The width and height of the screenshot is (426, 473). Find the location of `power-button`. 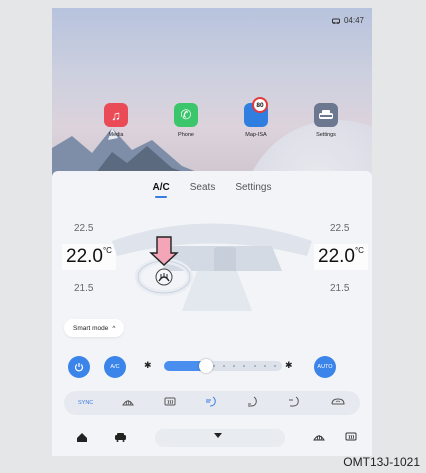

power-button is located at coordinates (79, 367).